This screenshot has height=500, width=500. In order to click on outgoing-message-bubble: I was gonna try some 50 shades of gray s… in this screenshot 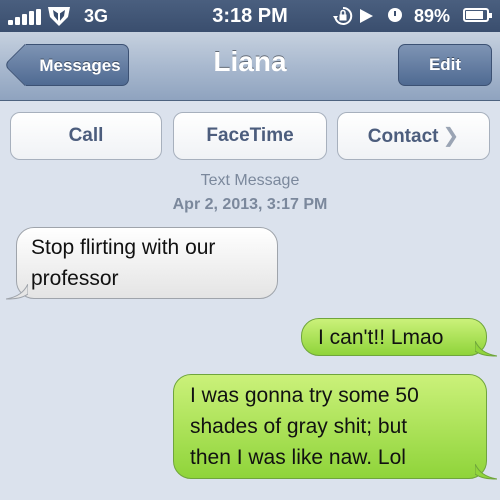, I will do `click(335, 427)`.